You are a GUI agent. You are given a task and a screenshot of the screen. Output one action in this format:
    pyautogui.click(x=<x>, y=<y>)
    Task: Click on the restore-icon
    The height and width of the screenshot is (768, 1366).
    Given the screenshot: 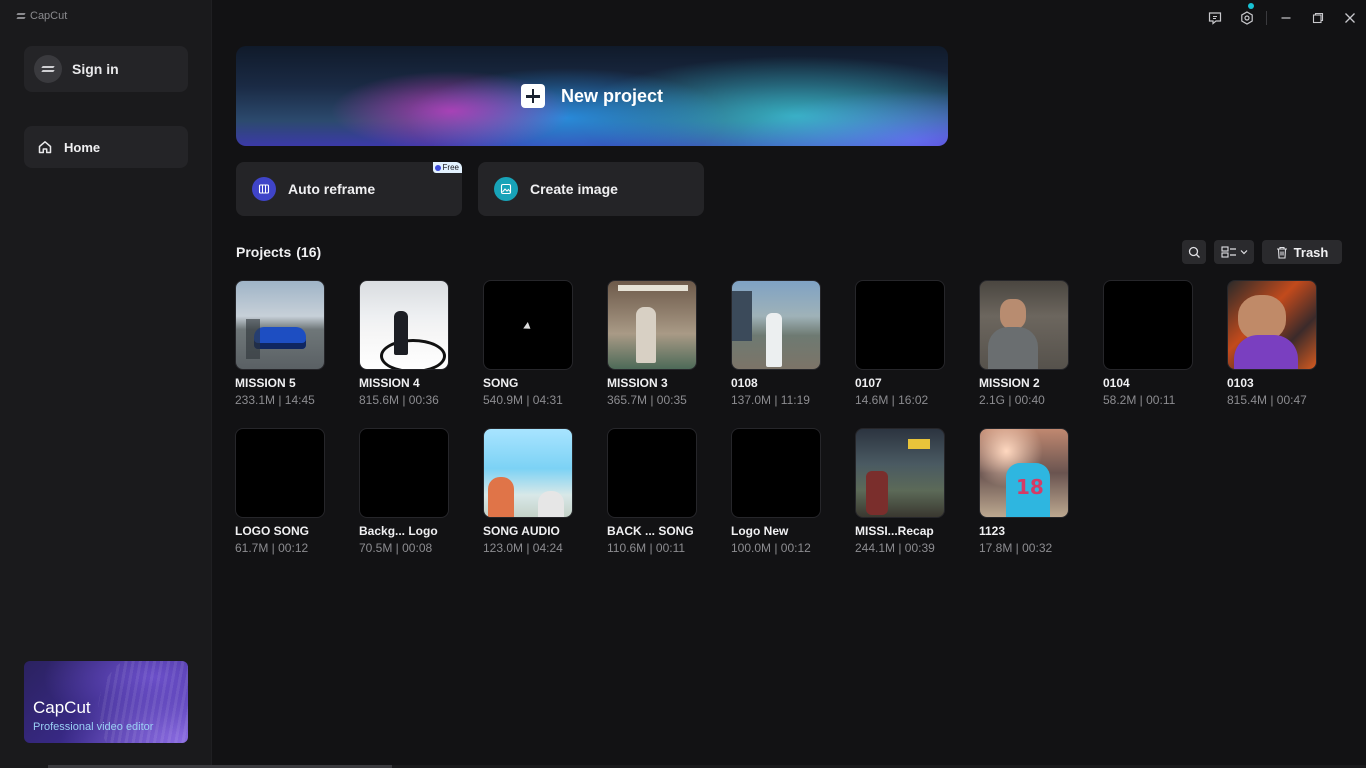 What is the action you would take?
    pyautogui.click(x=1318, y=18)
    